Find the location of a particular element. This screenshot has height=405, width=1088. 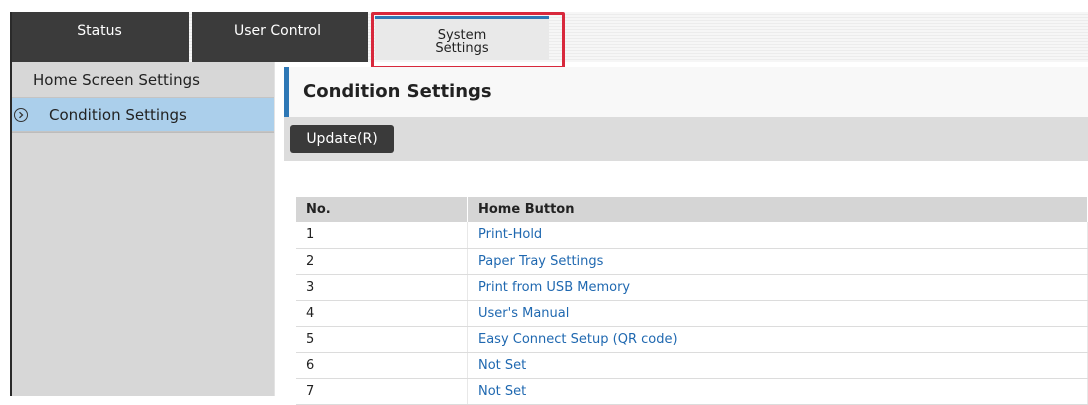

home-button-link: Easy Connect Setup (QR code) is located at coordinates (777, 339).